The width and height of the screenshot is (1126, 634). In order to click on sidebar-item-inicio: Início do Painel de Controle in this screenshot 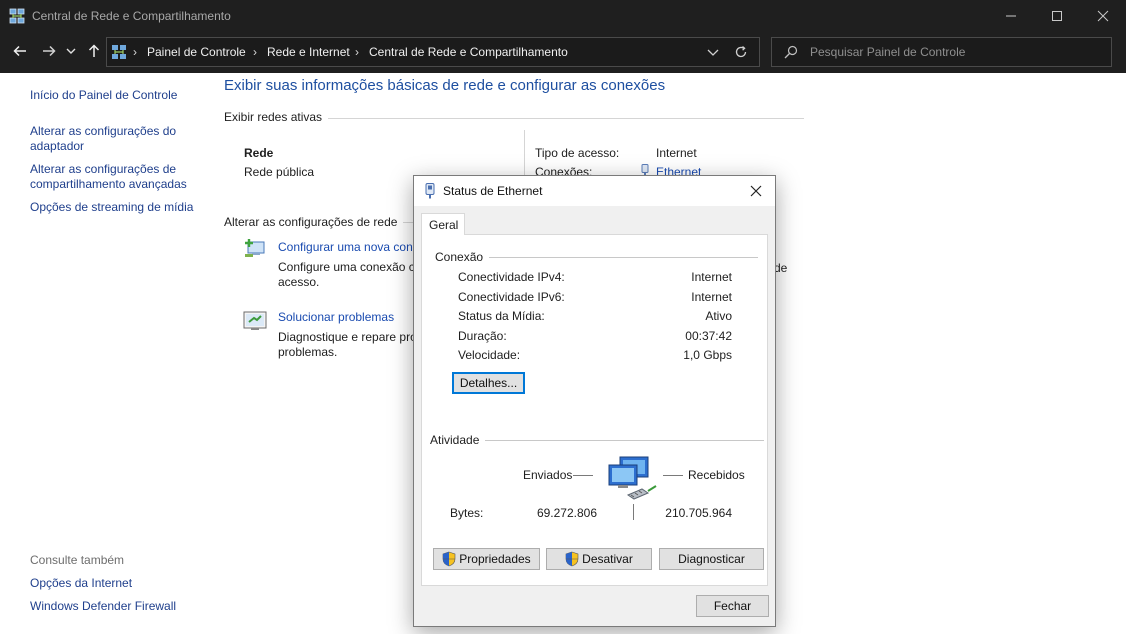, I will do `click(115, 95)`.